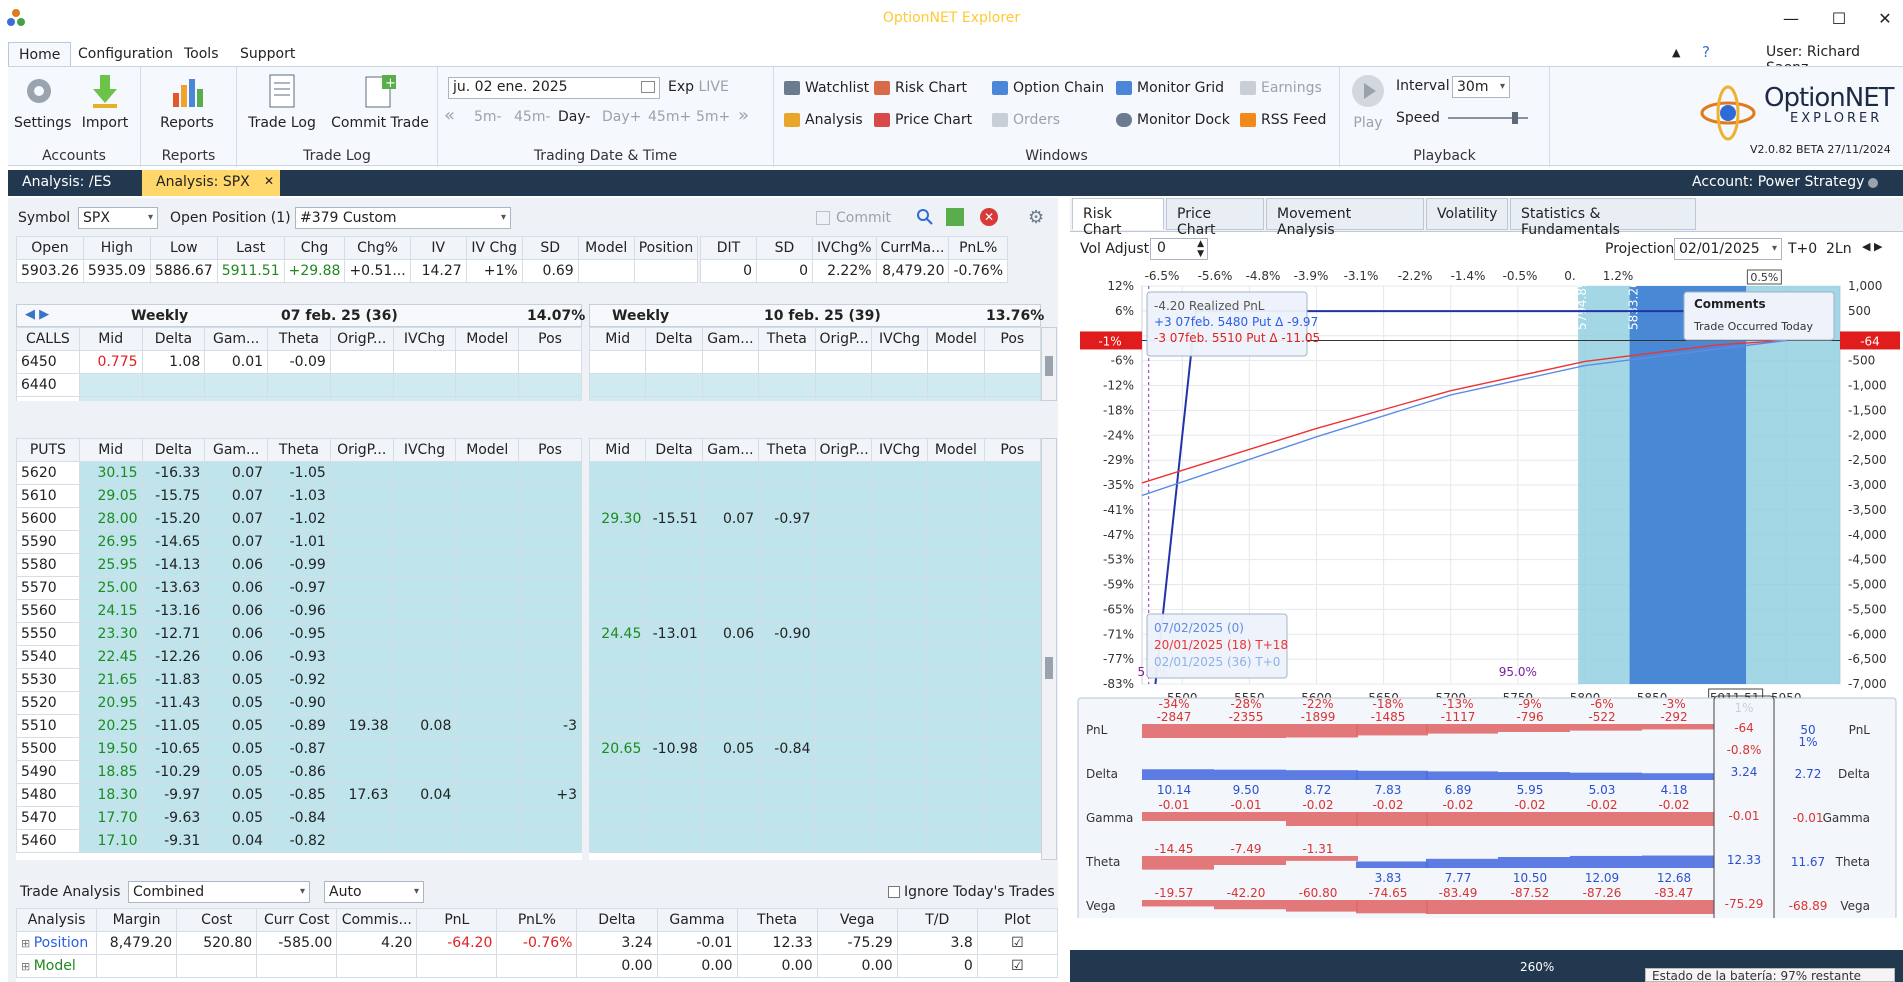 The image size is (1903, 982). I want to click on vol-adjust-spinner-icon: ▲ ▼, so click(1200, 249).